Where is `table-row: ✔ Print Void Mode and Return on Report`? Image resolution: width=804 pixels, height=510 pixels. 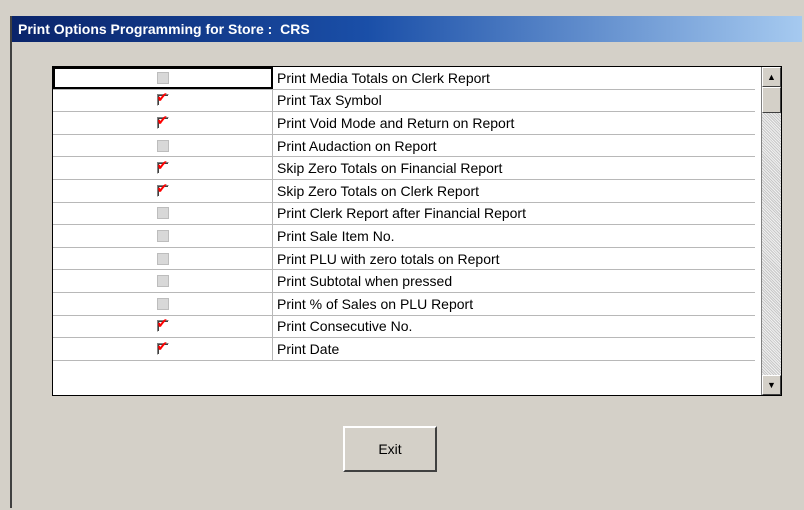
table-row: ✔ Print Void Mode and Return on Report is located at coordinates (404, 123).